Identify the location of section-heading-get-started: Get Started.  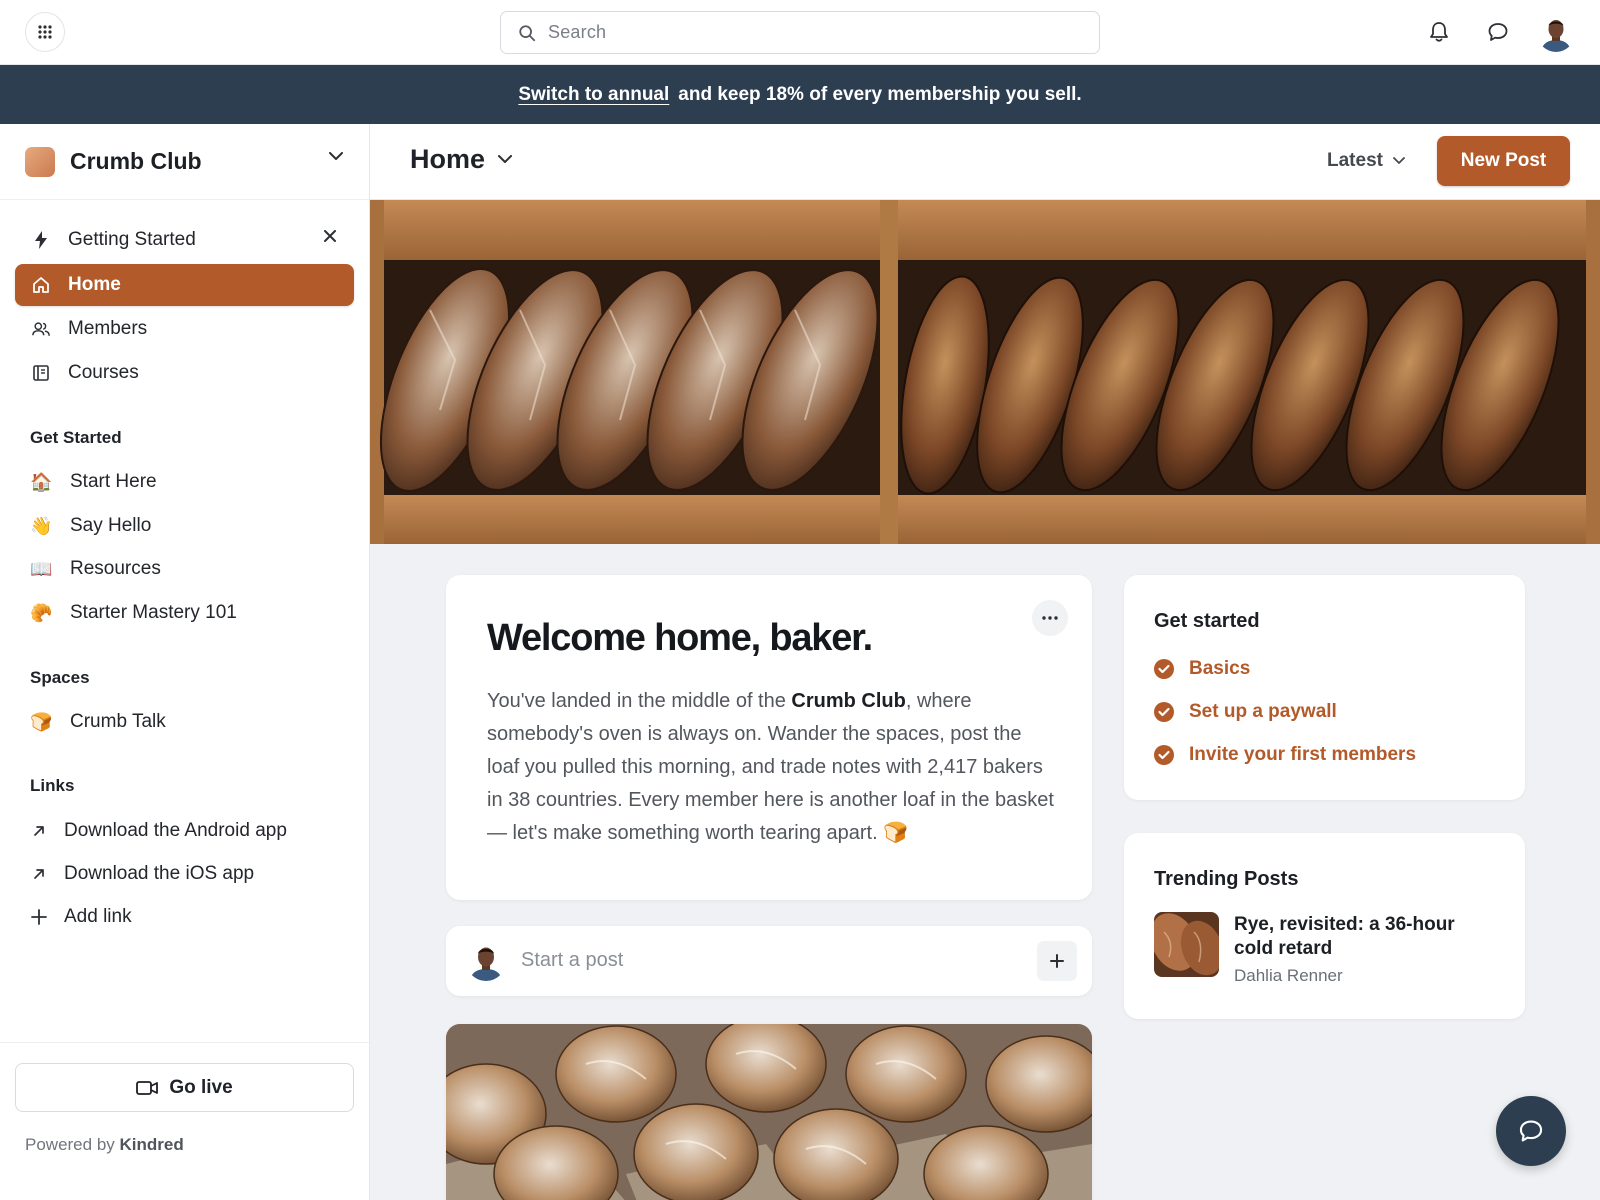
(76, 437).